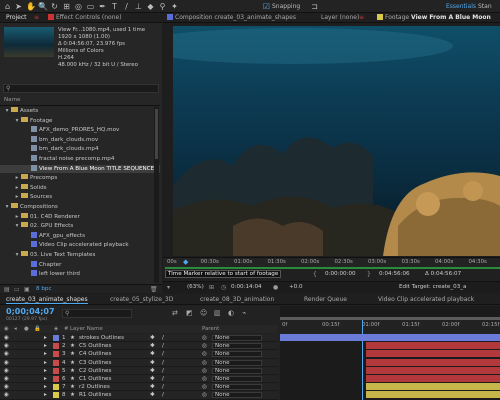  Describe the element at coordinates (340, 274) in the screenshot. I see `start-timecode: 0:00:00:00` at that location.